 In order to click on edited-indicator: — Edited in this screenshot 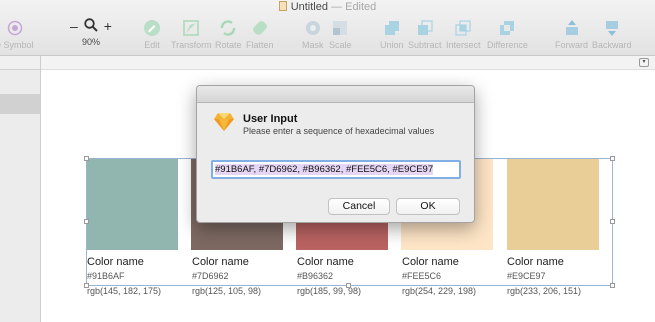, I will do `click(354, 7)`.